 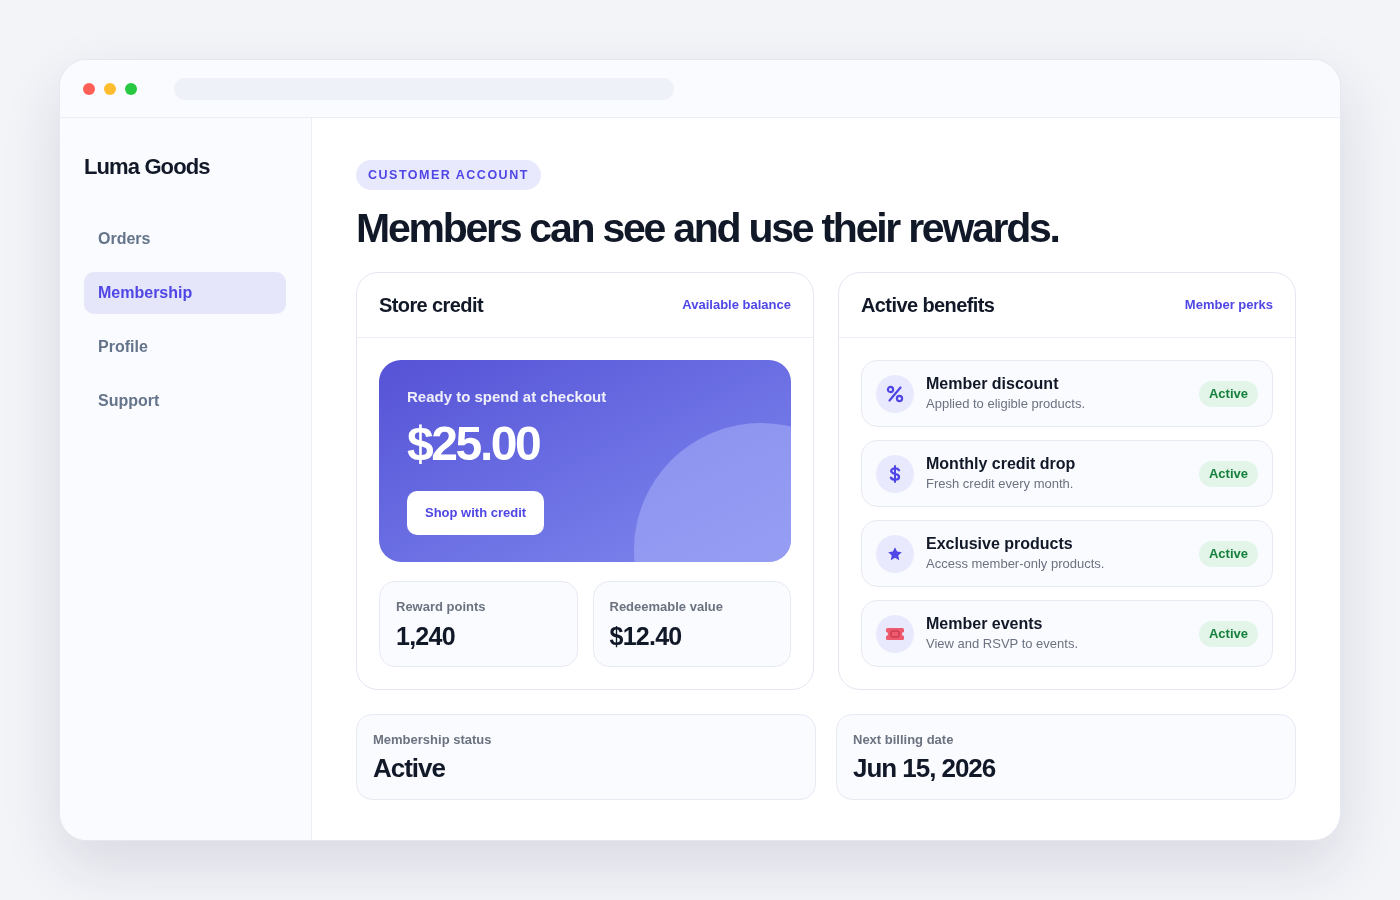 I want to click on stat-value: 1,240, so click(x=426, y=636).